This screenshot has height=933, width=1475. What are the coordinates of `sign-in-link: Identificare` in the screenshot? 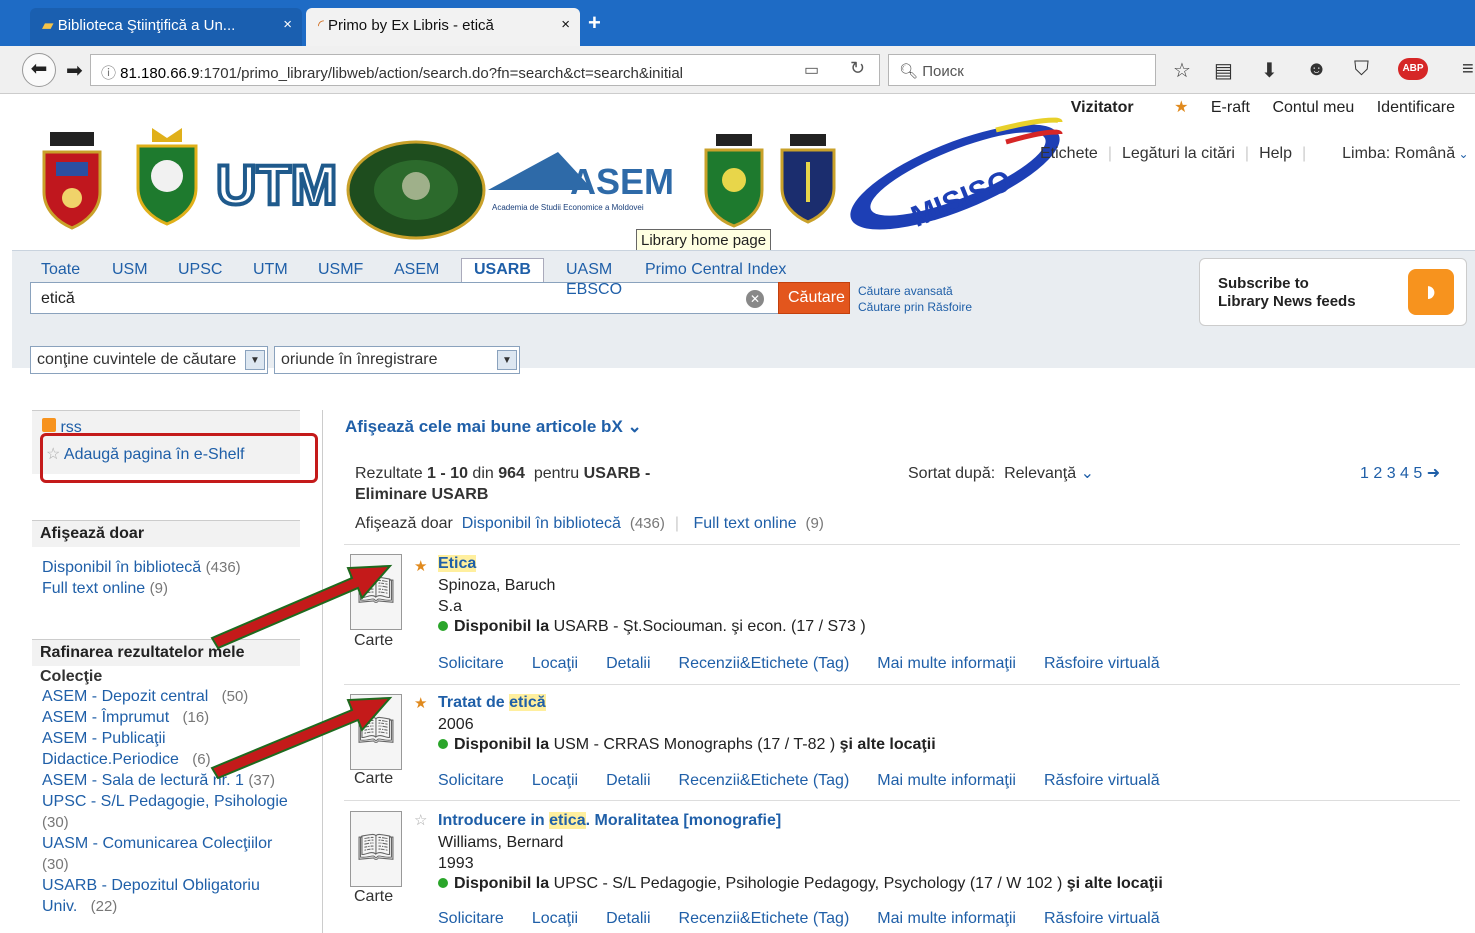 It's located at (1416, 107).